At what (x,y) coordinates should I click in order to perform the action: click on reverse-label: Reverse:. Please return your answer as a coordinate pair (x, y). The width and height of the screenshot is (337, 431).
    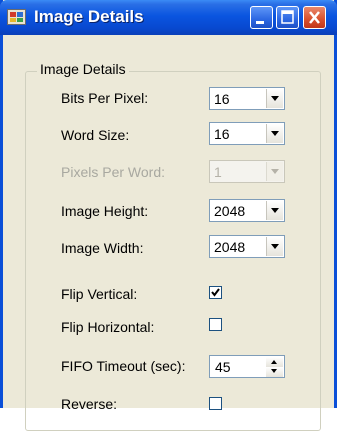
    Looking at the image, I should click on (89, 404).